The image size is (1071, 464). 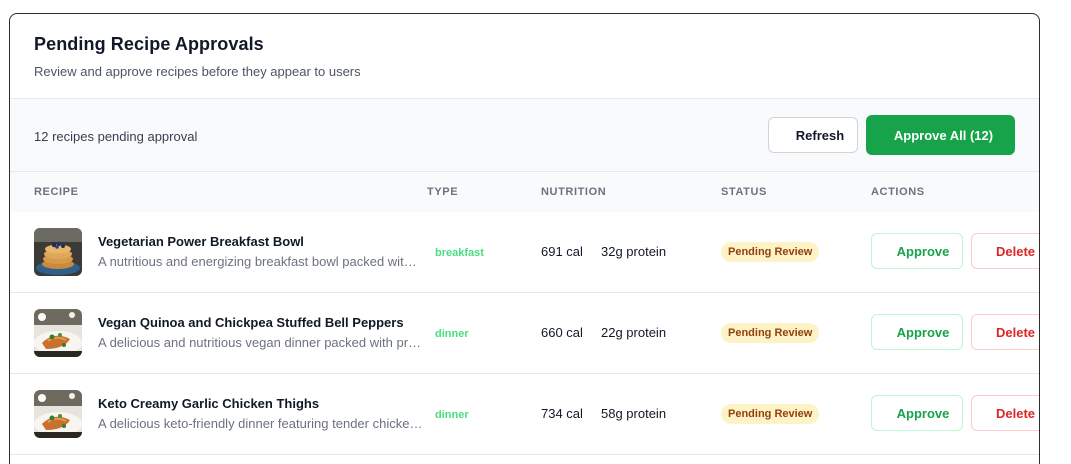 I want to click on type-badge: breakfast, so click(x=459, y=253).